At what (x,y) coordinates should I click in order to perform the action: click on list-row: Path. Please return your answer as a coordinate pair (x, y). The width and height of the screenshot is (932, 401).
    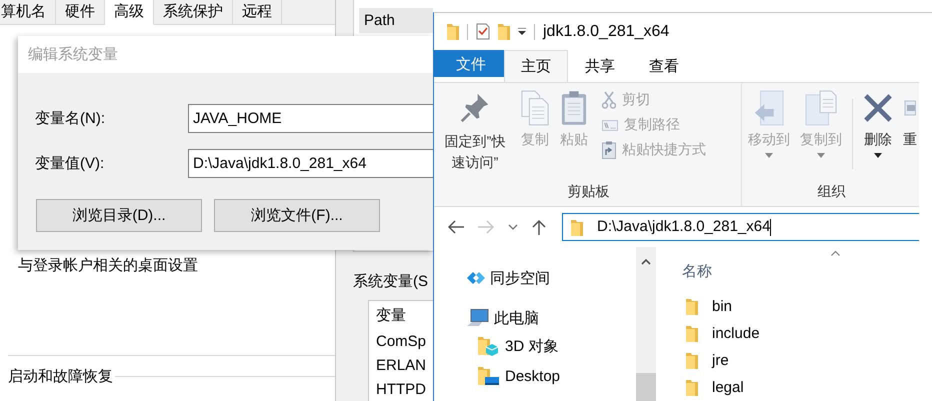
    Looking at the image, I should click on (396, 20).